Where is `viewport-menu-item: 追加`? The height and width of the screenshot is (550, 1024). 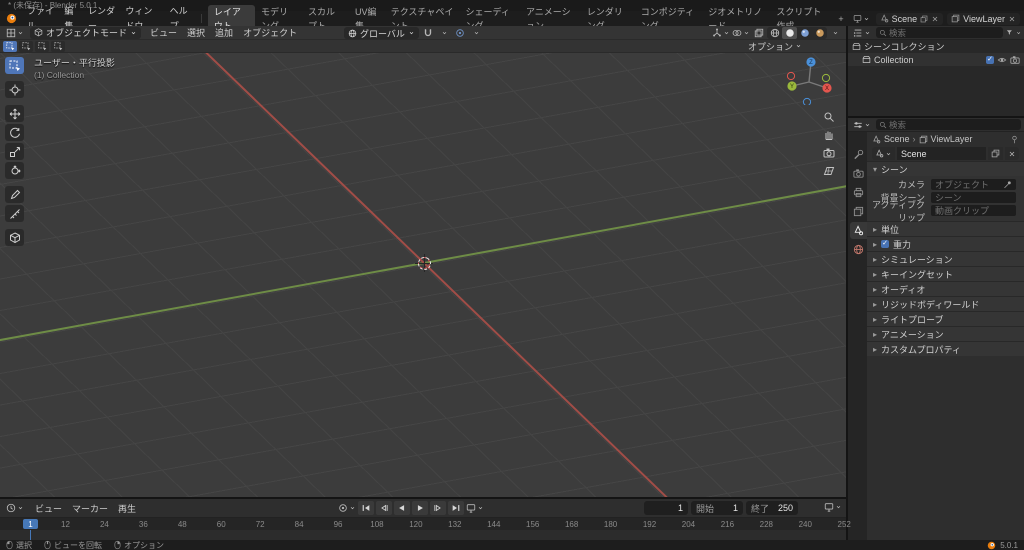 viewport-menu-item: 追加 is located at coordinates (224, 32).